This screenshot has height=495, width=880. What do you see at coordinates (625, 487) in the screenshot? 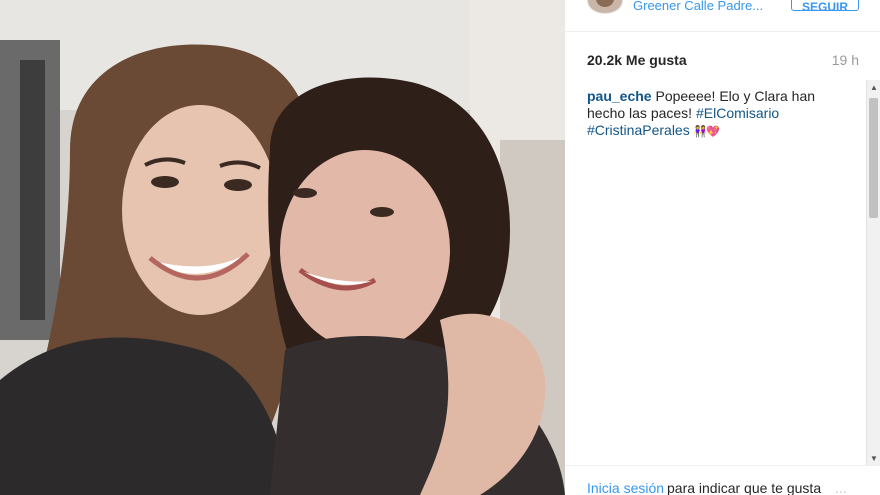
I see `login-link: Inicia sesión` at bounding box center [625, 487].